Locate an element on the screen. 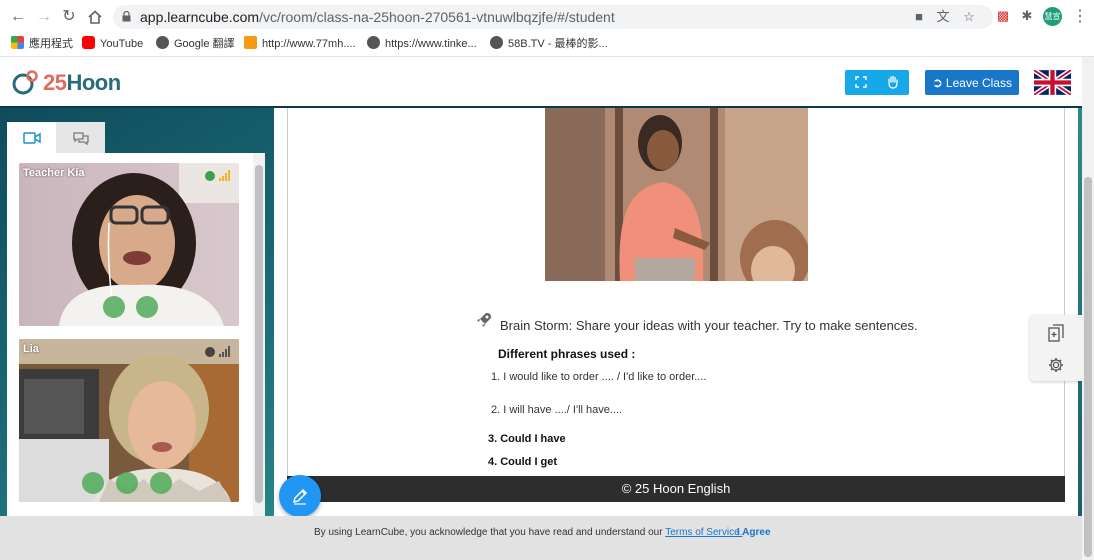 This screenshot has height=560, width=1094. page-scroll-thumb is located at coordinates (1088, 367).